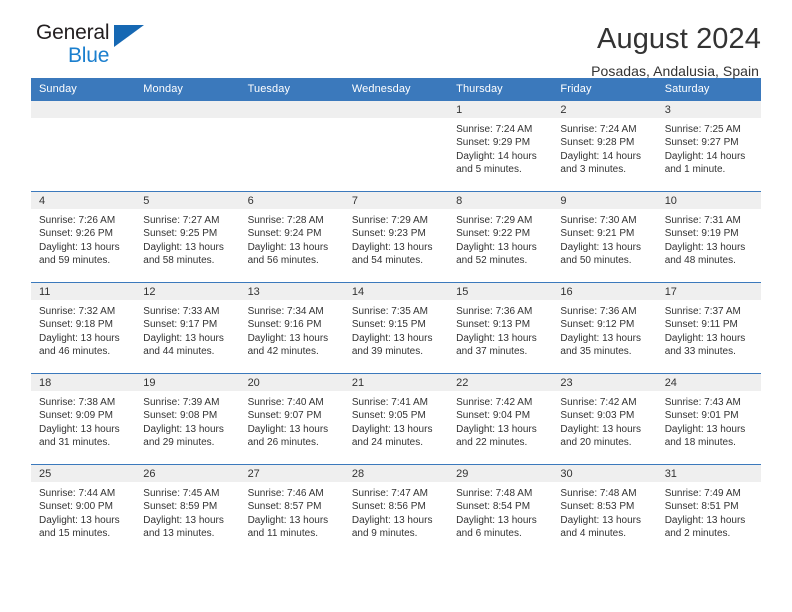 The image size is (792, 612). I want to click on sunset-time: Sunset: 9:16 PM, so click(284, 325).